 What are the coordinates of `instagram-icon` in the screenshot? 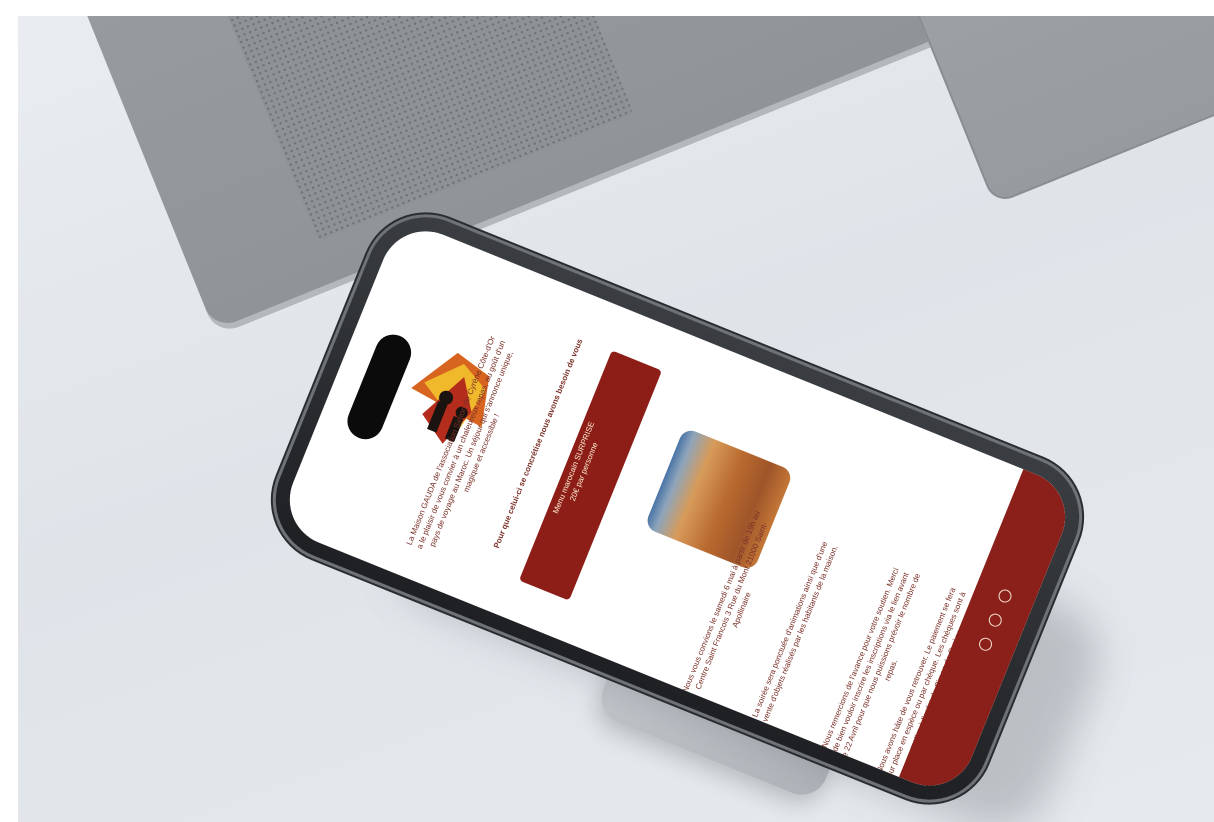 It's located at (995, 620).